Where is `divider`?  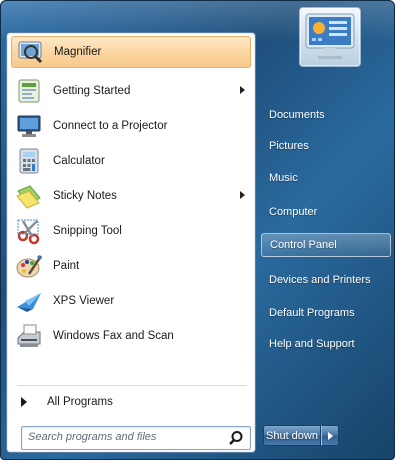
divider is located at coordinates (132, 385).